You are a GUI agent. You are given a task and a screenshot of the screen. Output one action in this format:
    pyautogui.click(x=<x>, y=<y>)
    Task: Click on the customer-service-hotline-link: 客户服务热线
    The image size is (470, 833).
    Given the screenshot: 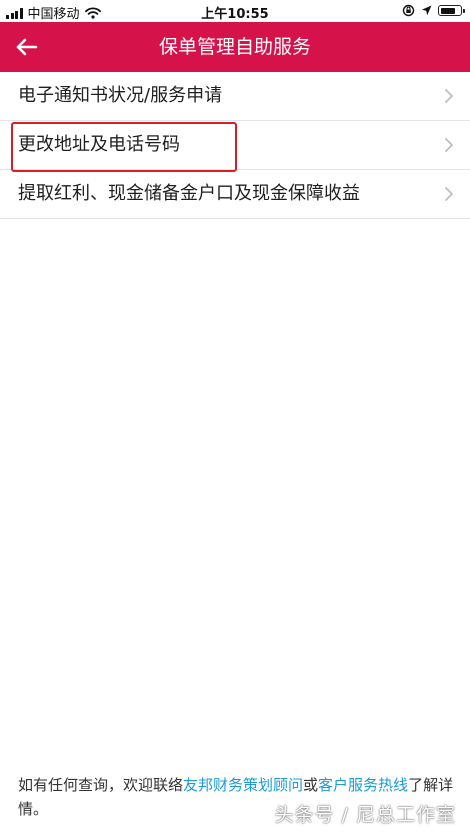 What is the action you would take?
    pyautogui.click(x=363, y=785)
    